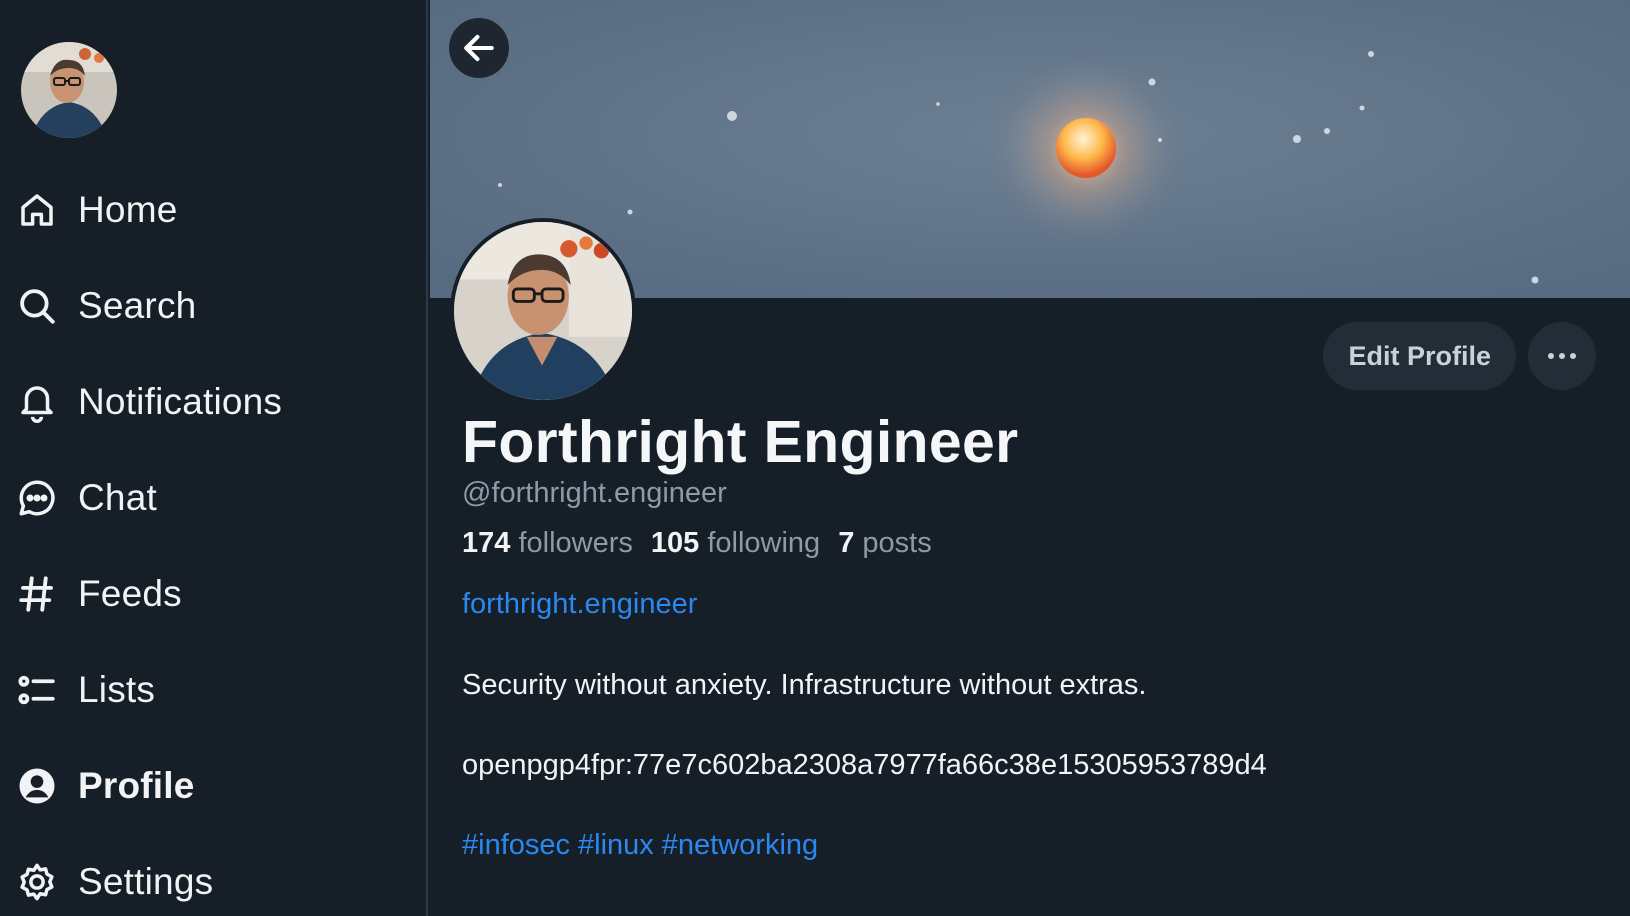 The width and height of the screenshot is (1630, 916). Describe the element at coordinates (37, 498) in the screenshot. I see `chat-bubble-icon` at that location.